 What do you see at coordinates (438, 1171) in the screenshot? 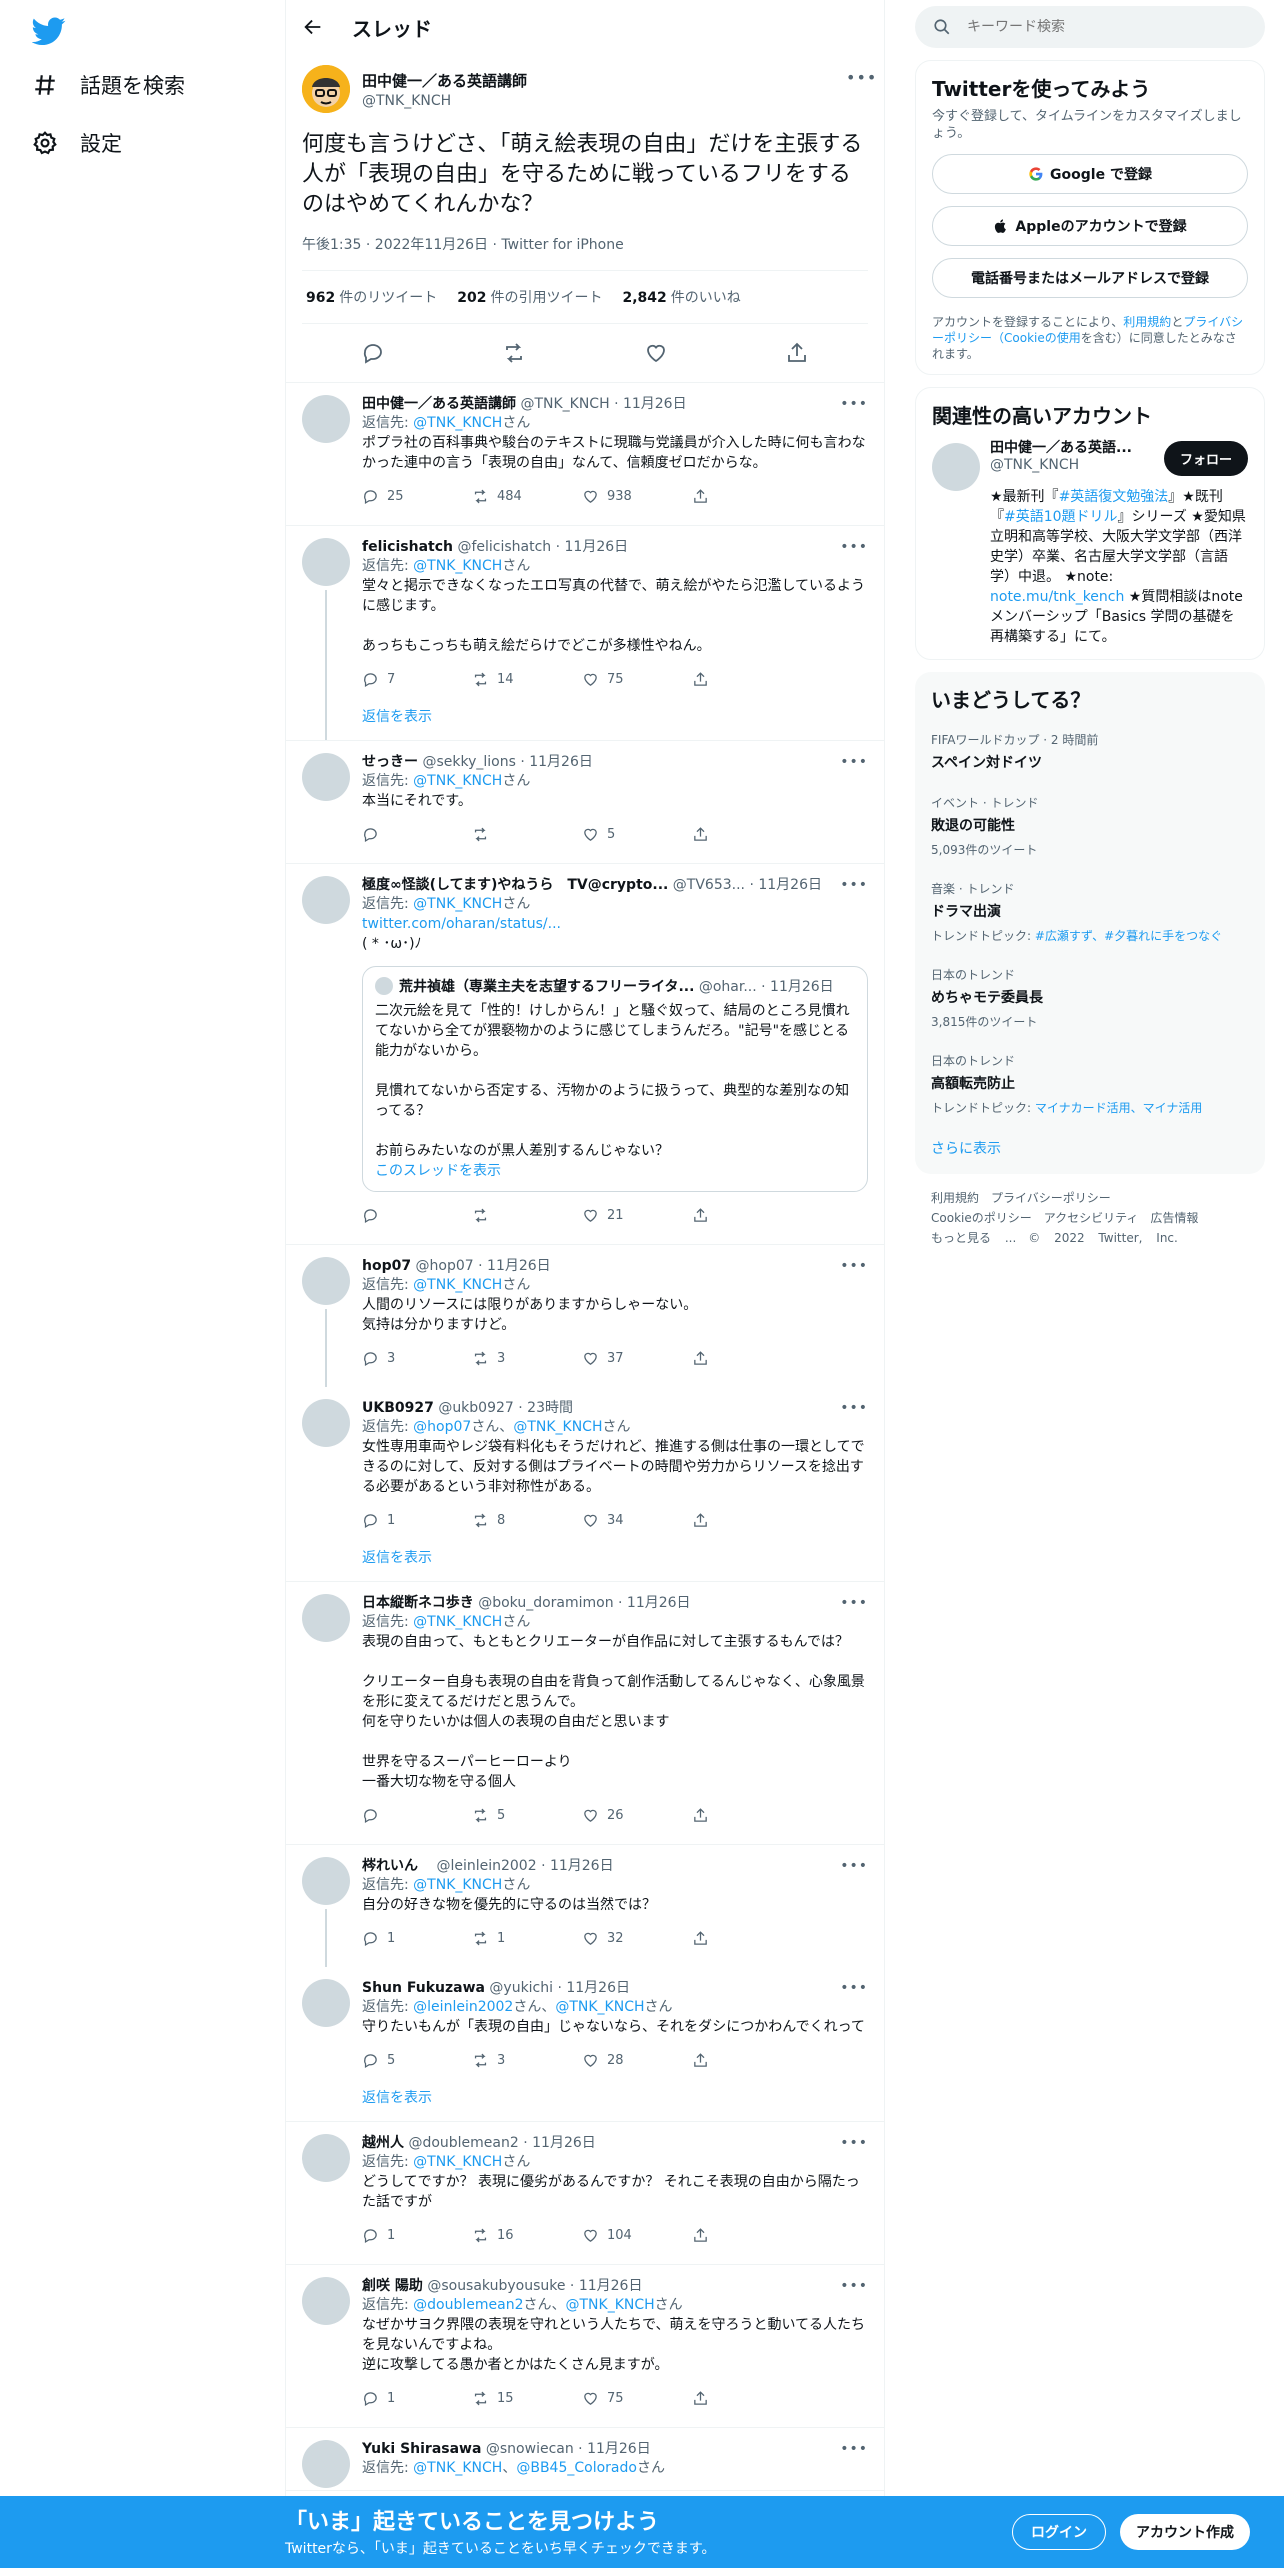
I see `show-thread-link: このスレッドを表示` at bounding box center [438, 1171].